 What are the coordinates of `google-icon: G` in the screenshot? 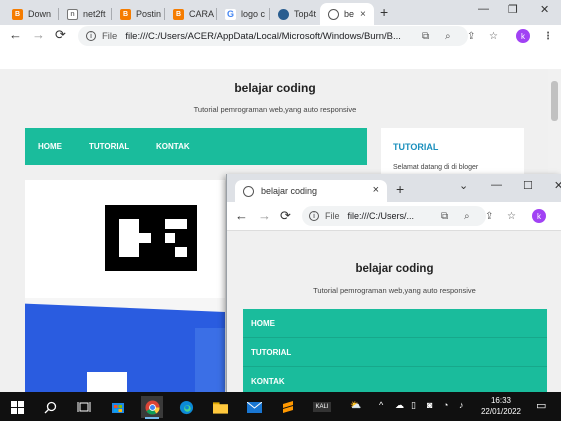 It's located at (230, 14).